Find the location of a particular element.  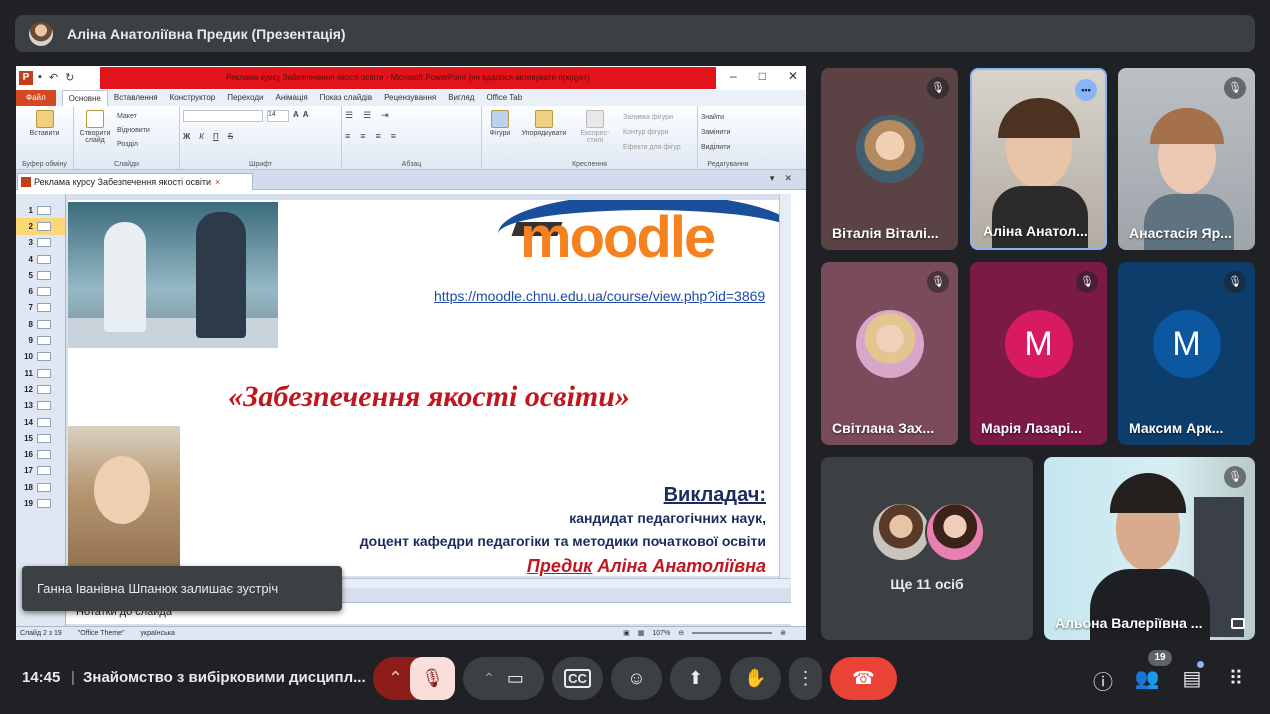

tab-review: Рецензування is located at coordinates (410, 98).